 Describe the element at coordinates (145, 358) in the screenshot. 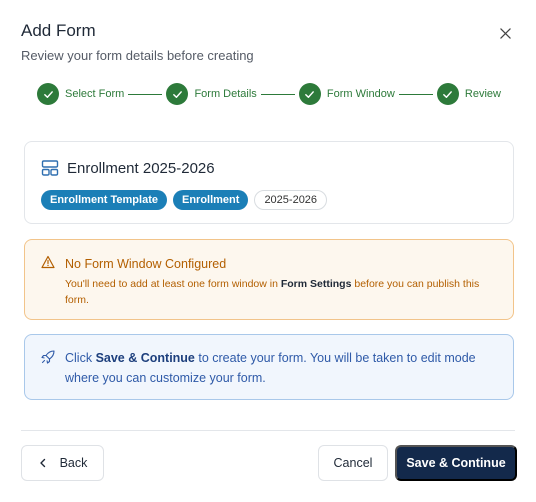

I see `save-continue-reference: Save & Continue` at that location.